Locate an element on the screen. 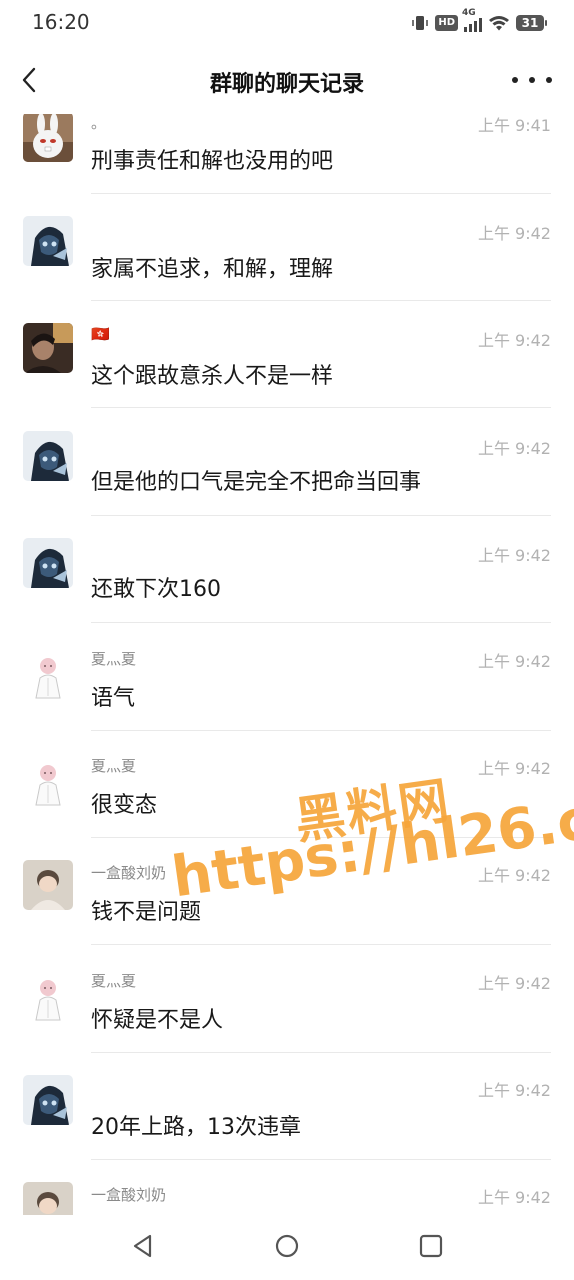 The image size is (574, 1280). status-bar: 16:20 HD 4G 31 is located at coordinates (287, 22).